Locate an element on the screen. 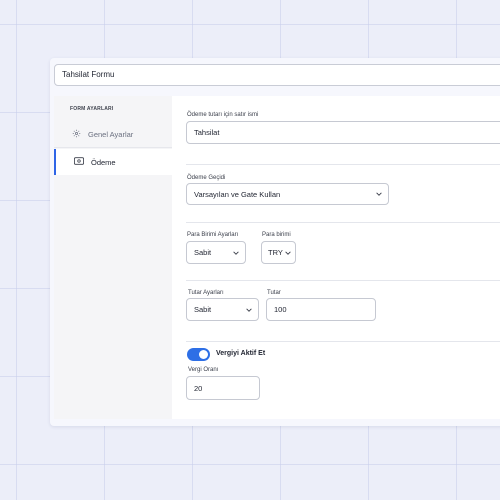 The image size is (500, 500). gateway-select: Varsayılan ve Gate Kullan is located at coordinates (287, 194).